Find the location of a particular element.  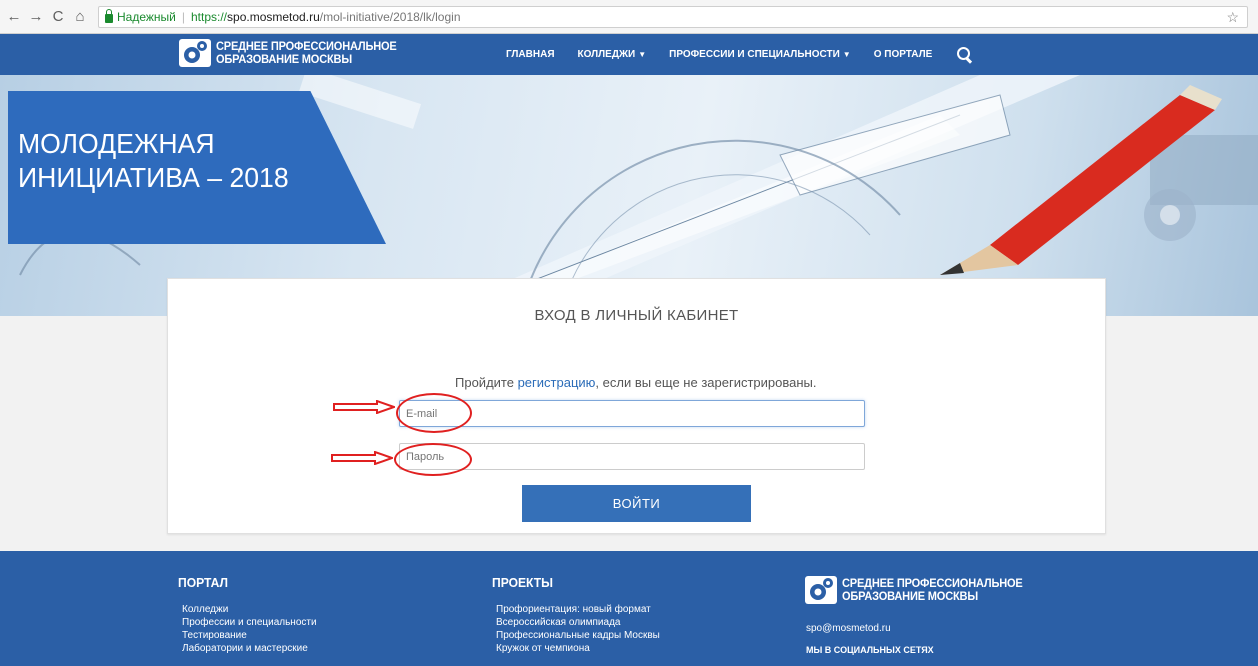

forward-arrow-icon: → is located at coordinates (36, 17).